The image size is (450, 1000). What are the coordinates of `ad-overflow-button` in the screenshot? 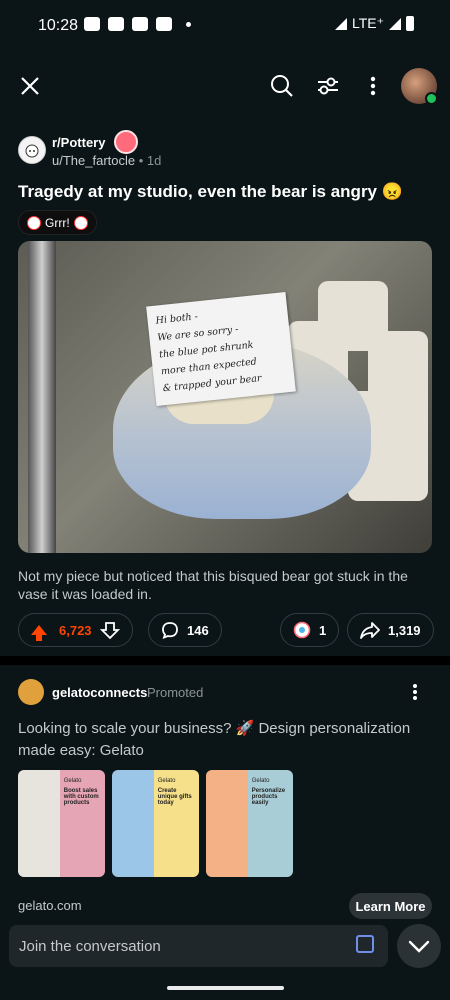 It's located at (415, 692).